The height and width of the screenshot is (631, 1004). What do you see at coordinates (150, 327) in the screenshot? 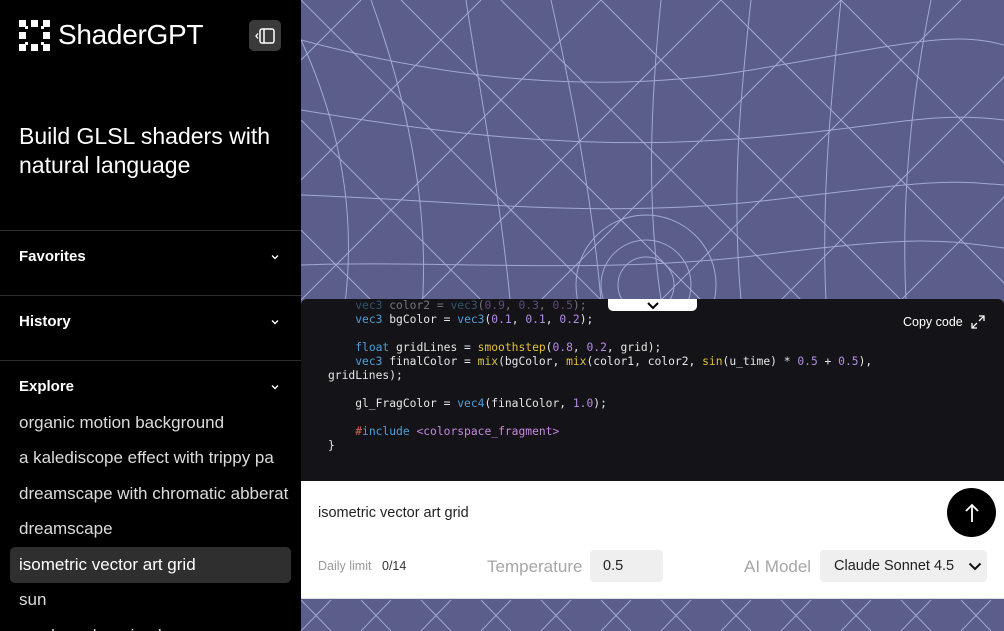
I see `history-section: History` at bounding box center [150, 327].